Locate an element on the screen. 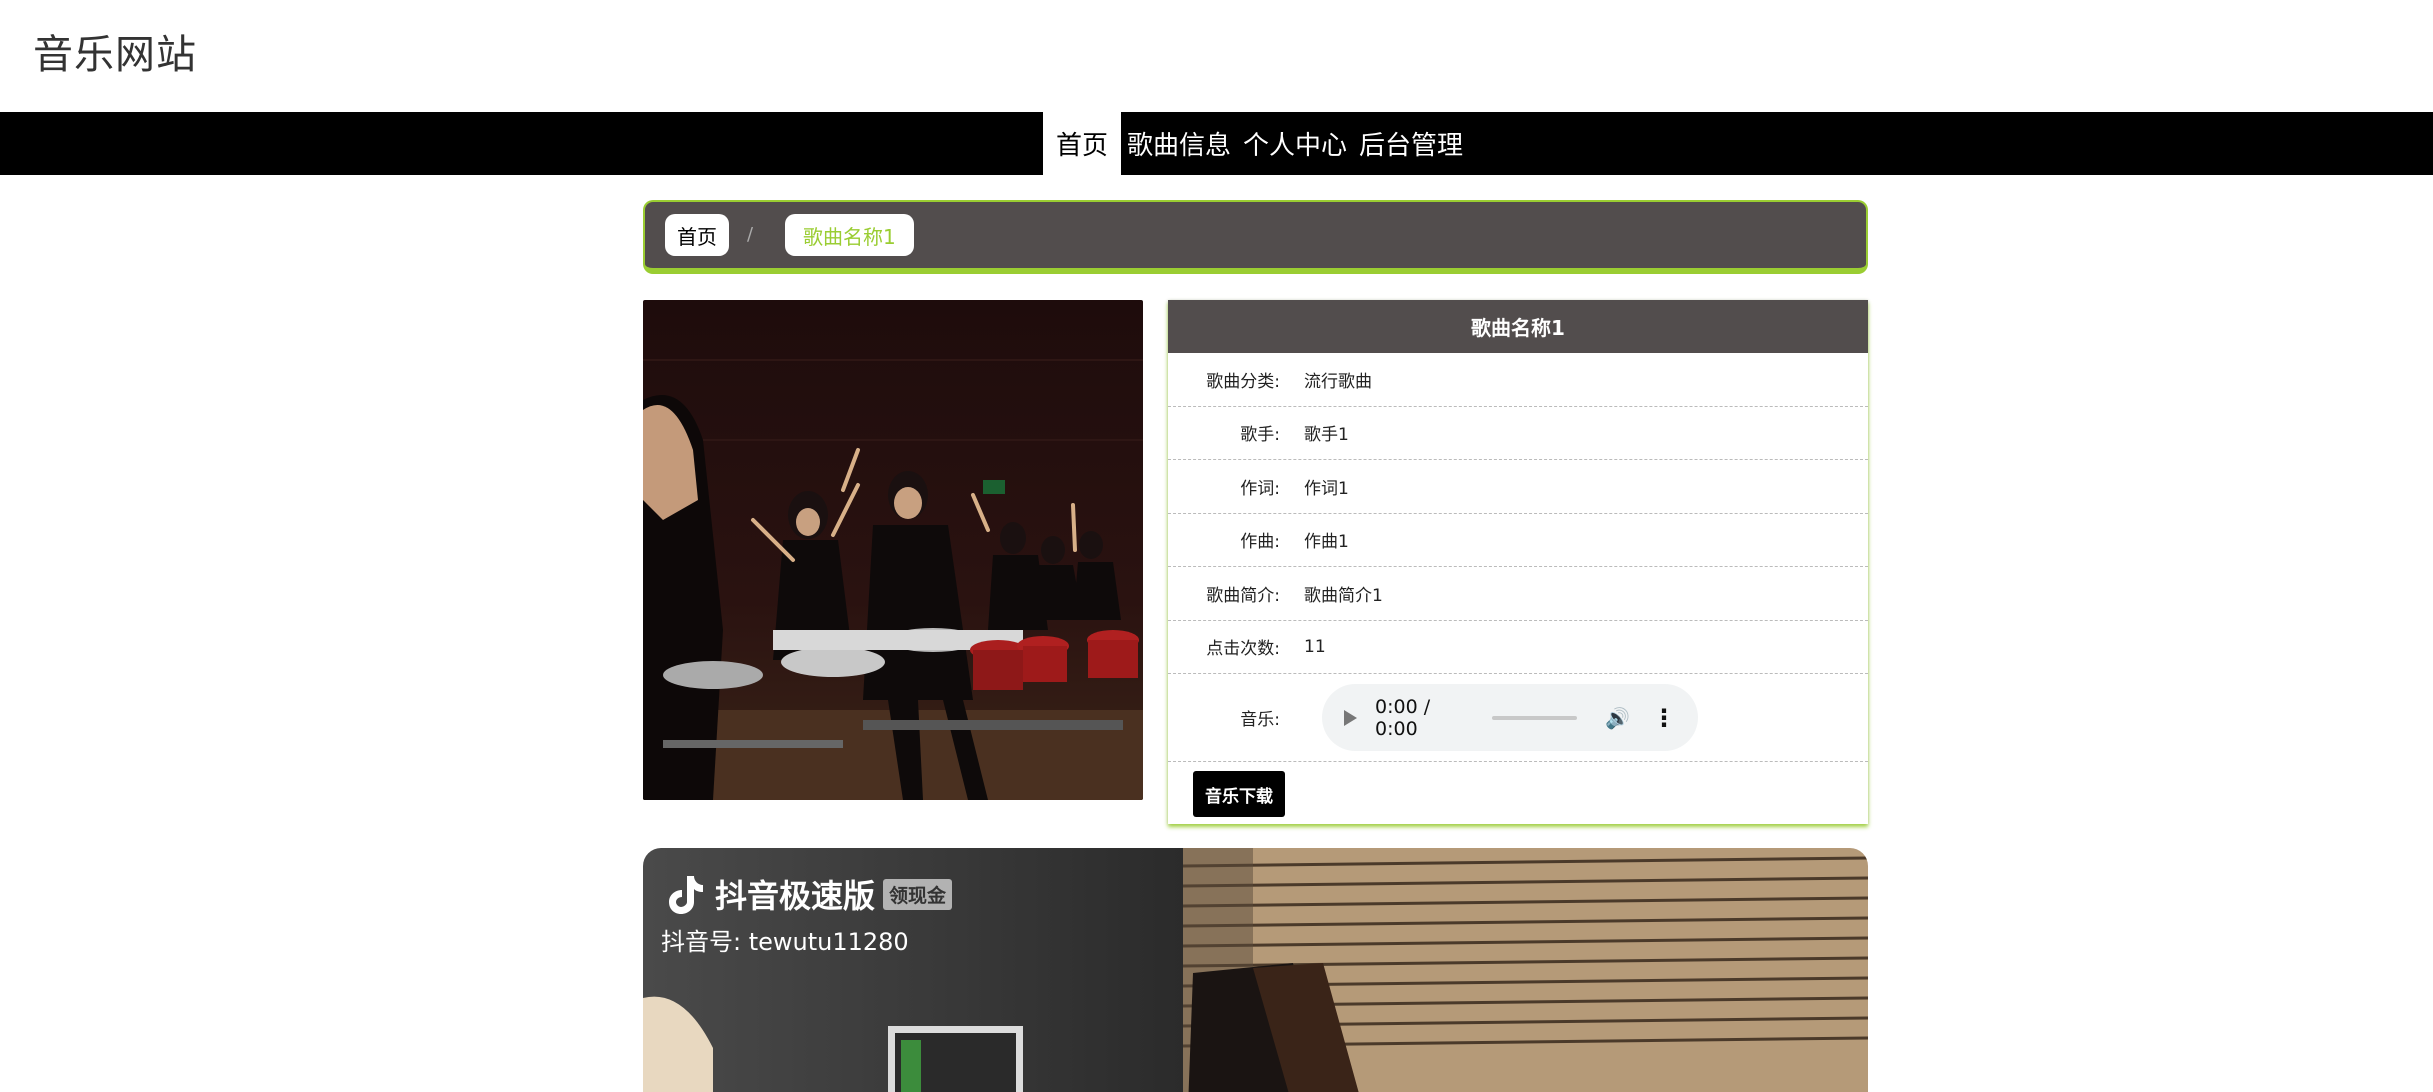  tiktok-logo-icon is located at coordinates (686, 895).